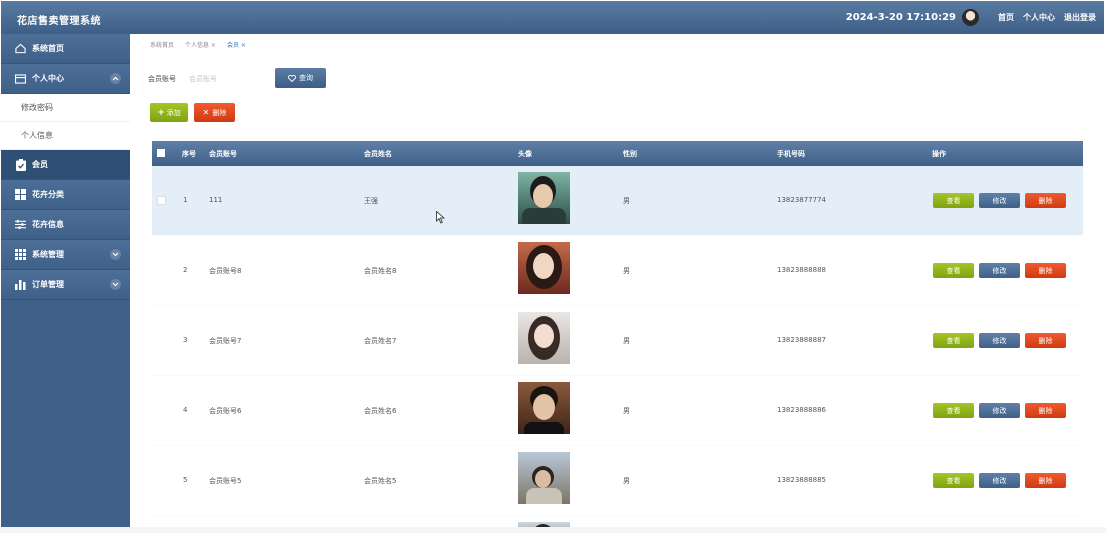 The height and width of the screenshot is (533, 1106). What do you see at coordinates (617, 411) in the screenshot?
I see `table-row: 4 会员账号6 会员姓名6 男 13823888886 查看 修改 删除` at bounding box center [617, 411].